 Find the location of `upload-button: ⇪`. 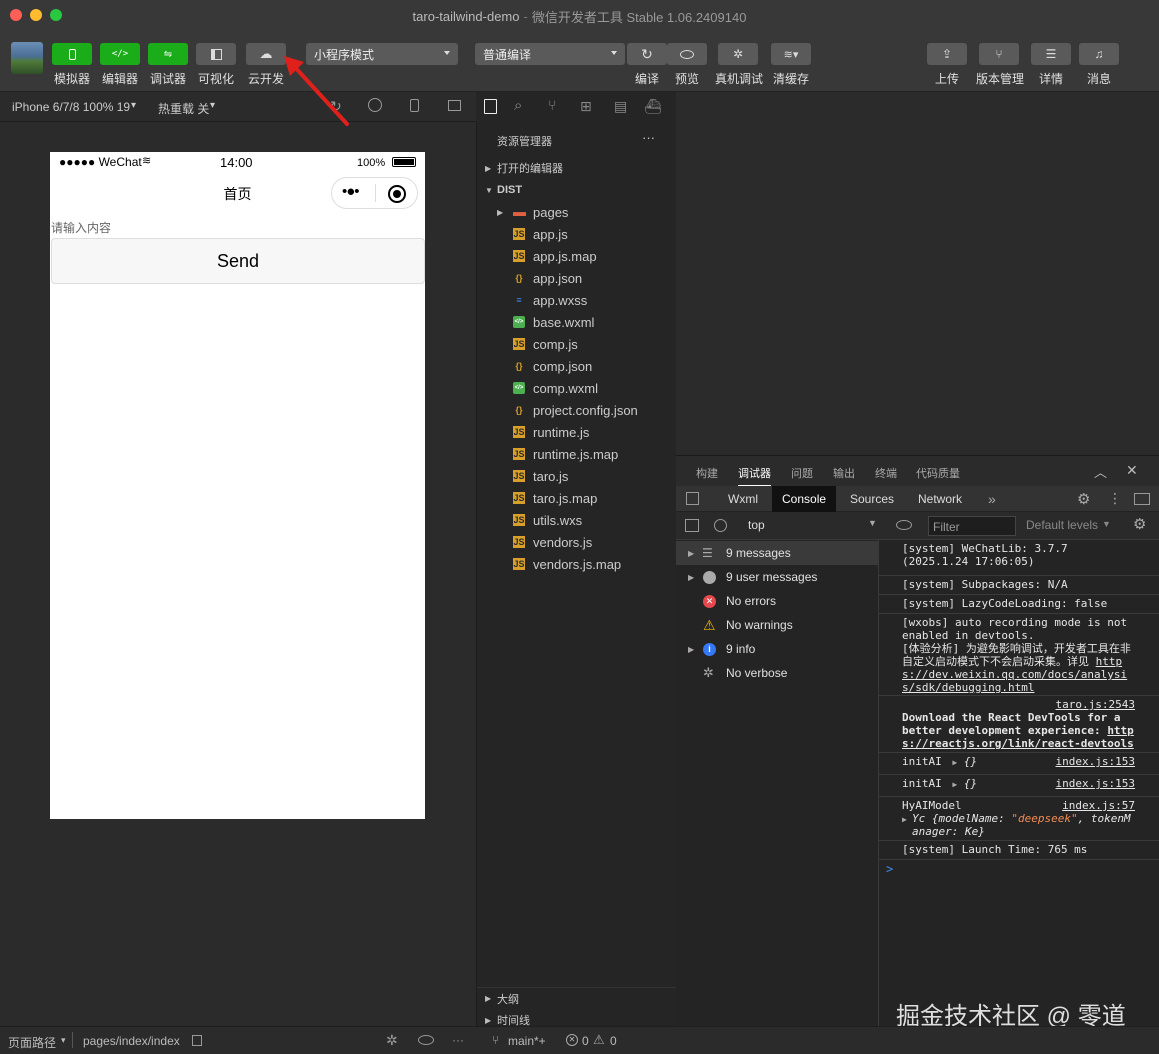

upload-button: ⇪ is located at coordinates (947, 54).